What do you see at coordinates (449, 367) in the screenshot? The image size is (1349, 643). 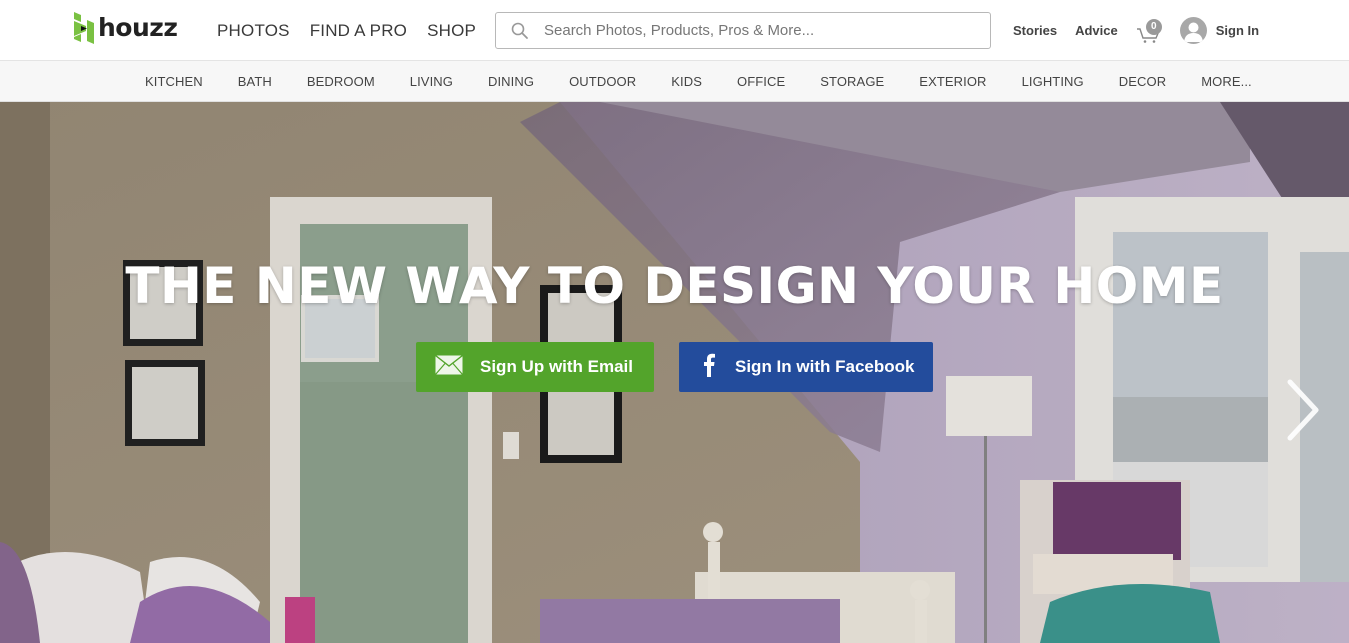 I see `envelope-icon` at bounding box center [449, 367].